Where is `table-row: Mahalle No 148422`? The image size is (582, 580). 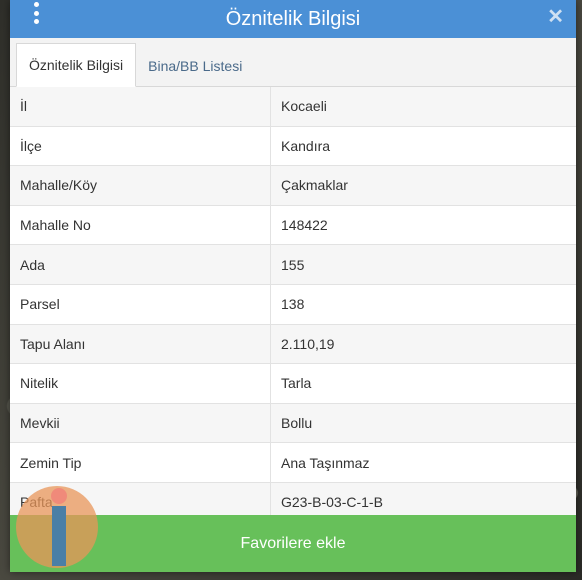
table-row: Mahalle No 148422 is located at coordinates (293, 225).